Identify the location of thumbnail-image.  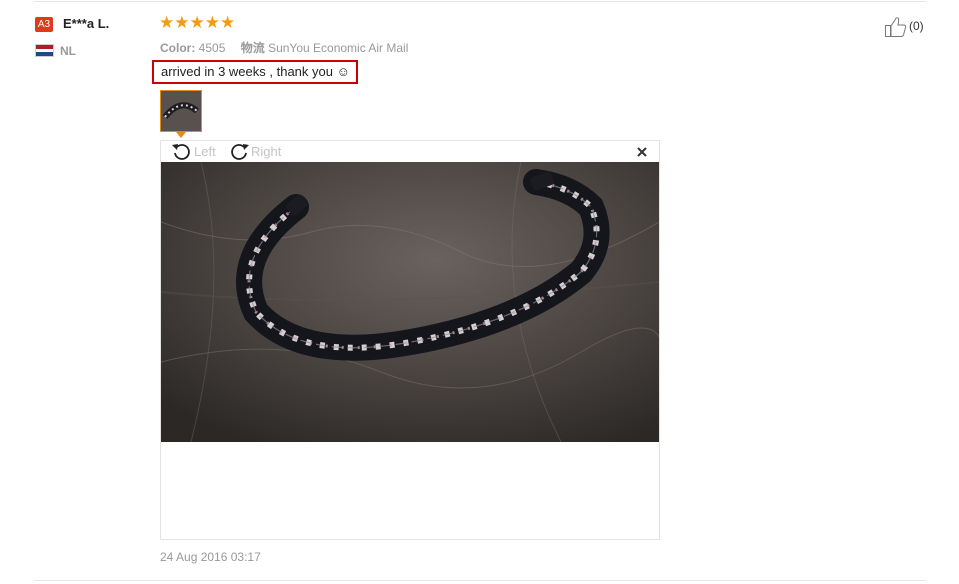
(181, 111).